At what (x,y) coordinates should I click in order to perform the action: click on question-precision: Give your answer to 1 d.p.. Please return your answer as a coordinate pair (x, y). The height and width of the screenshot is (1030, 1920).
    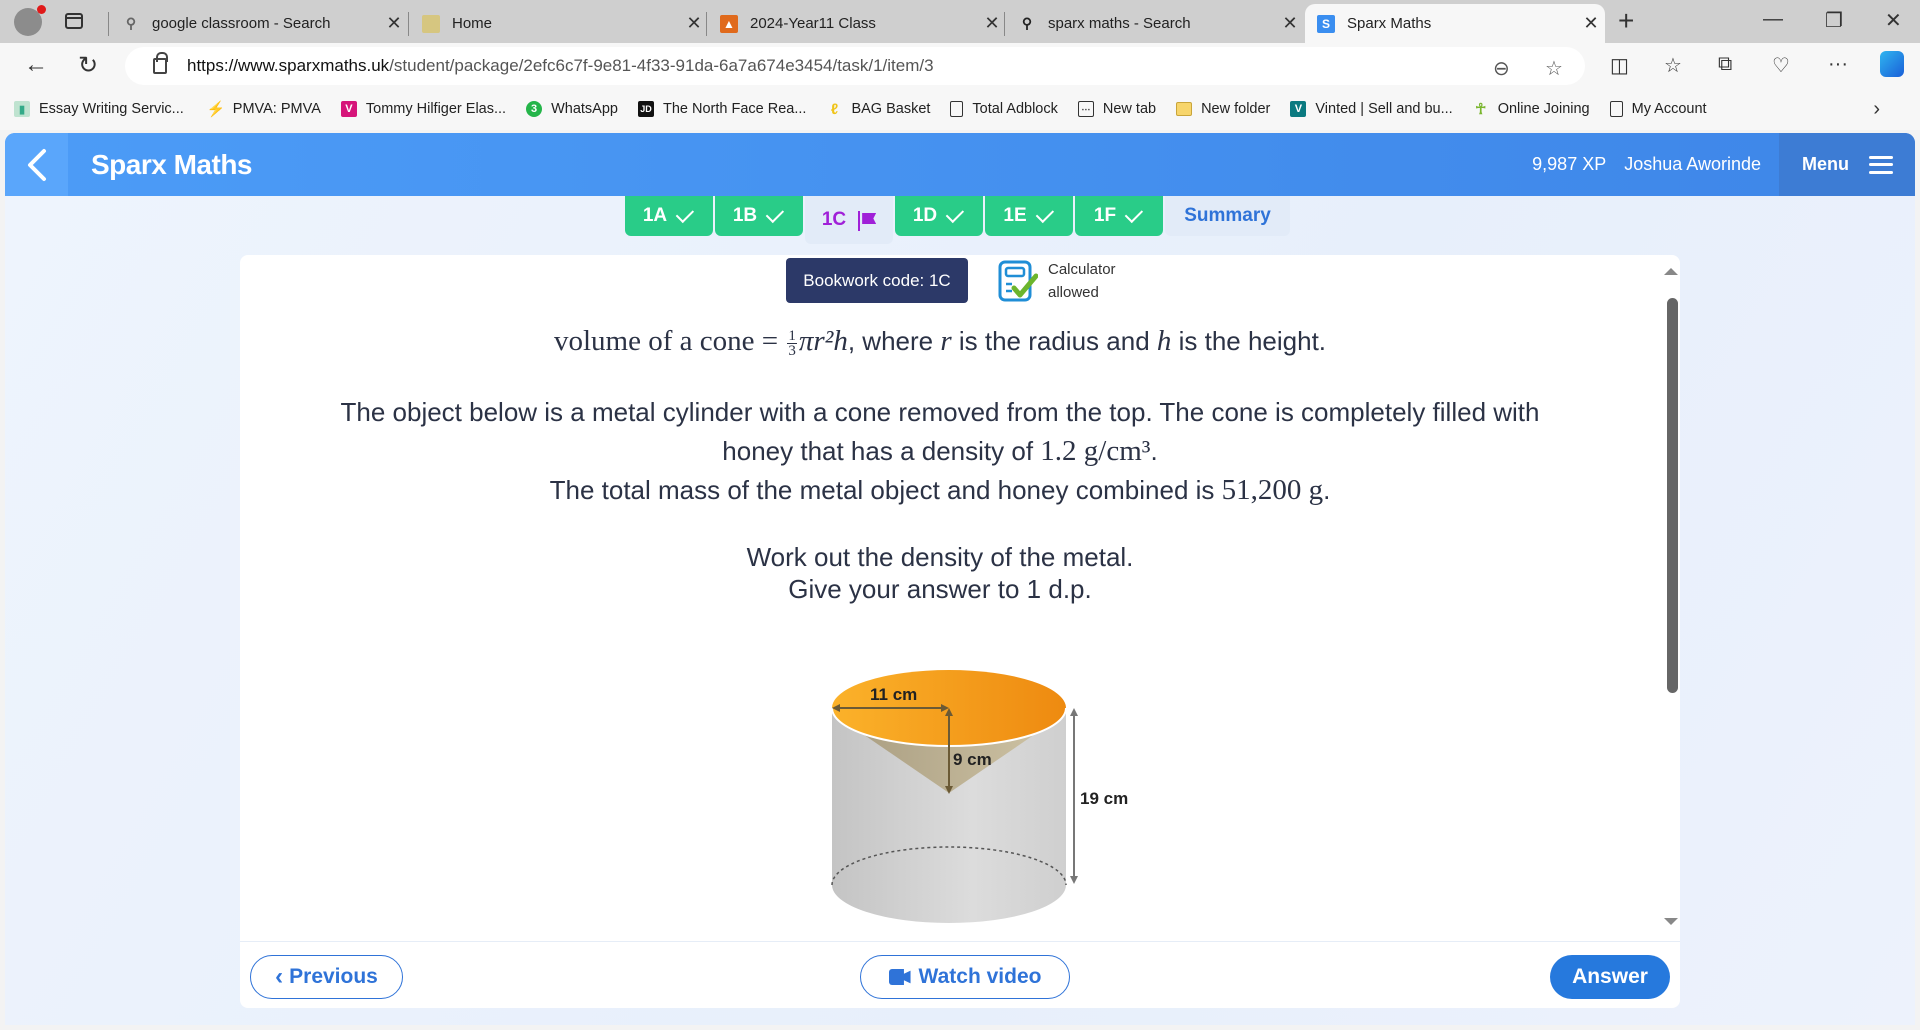
    Looking at the image, I should click on (940, 589).